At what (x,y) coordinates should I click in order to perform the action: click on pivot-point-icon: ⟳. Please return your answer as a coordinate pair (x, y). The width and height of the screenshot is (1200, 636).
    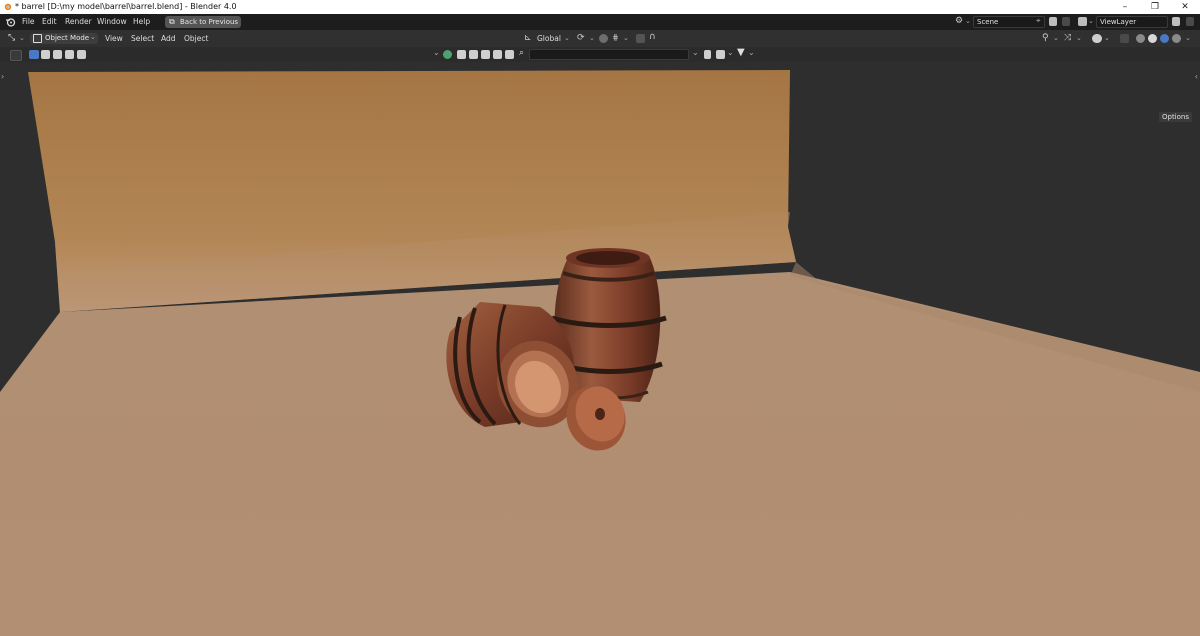
    Looking at the image, I should click on (581, 38).